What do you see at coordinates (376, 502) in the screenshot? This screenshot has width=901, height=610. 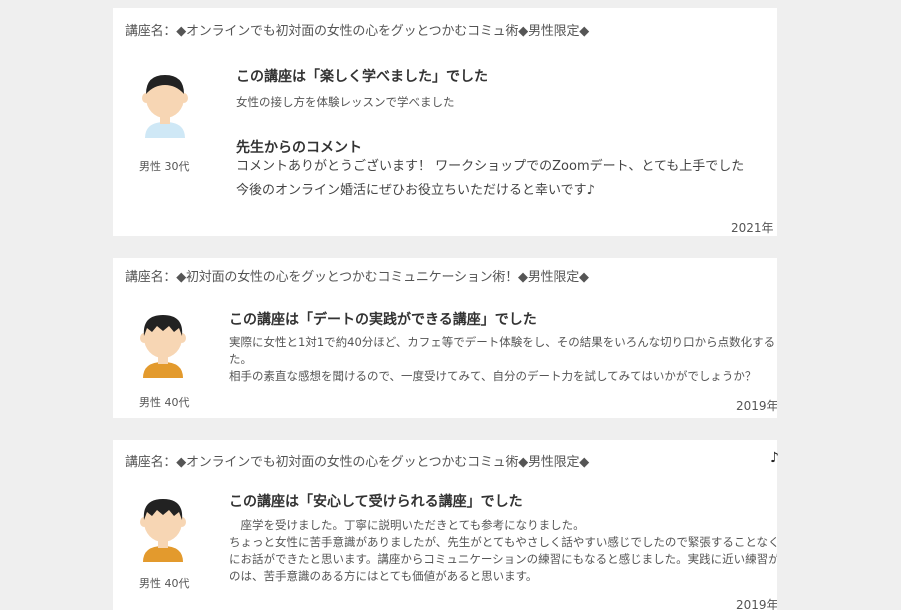 I see `review-headline: この講座は「安心して受けられる講座」でした` at bounding box center [376, 502].